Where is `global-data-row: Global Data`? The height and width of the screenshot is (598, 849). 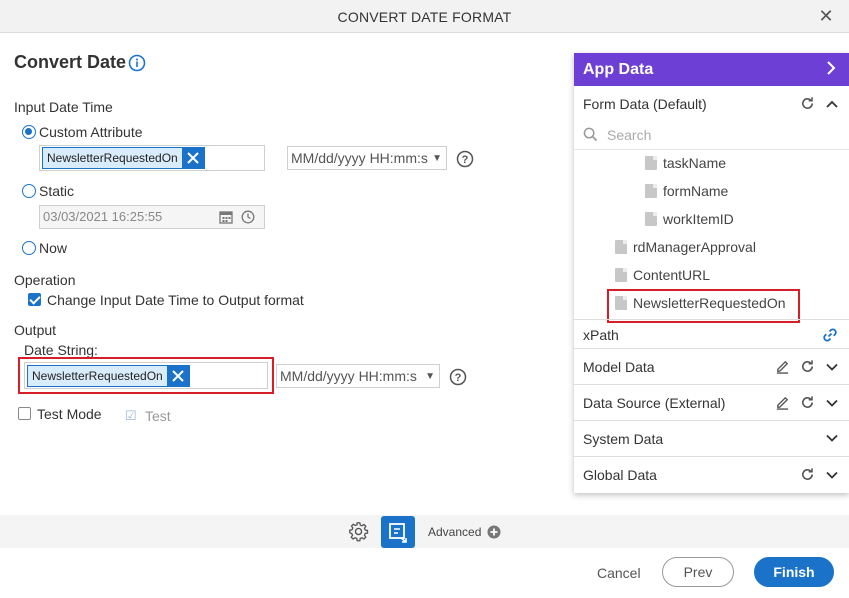
global-data-row: Global Data is located at coordinates (711, 475).